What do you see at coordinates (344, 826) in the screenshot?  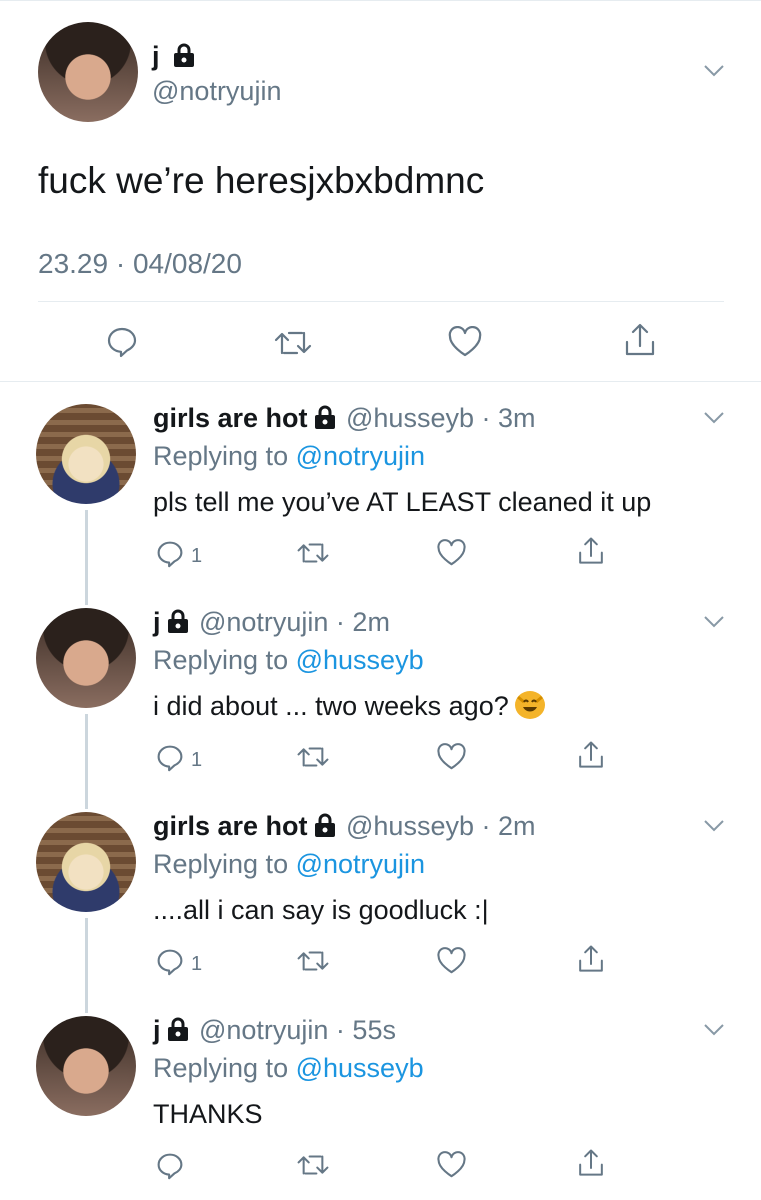 I see `reply-header: girls are hot @husseyb · 2m` at bounding box center [344, 826].